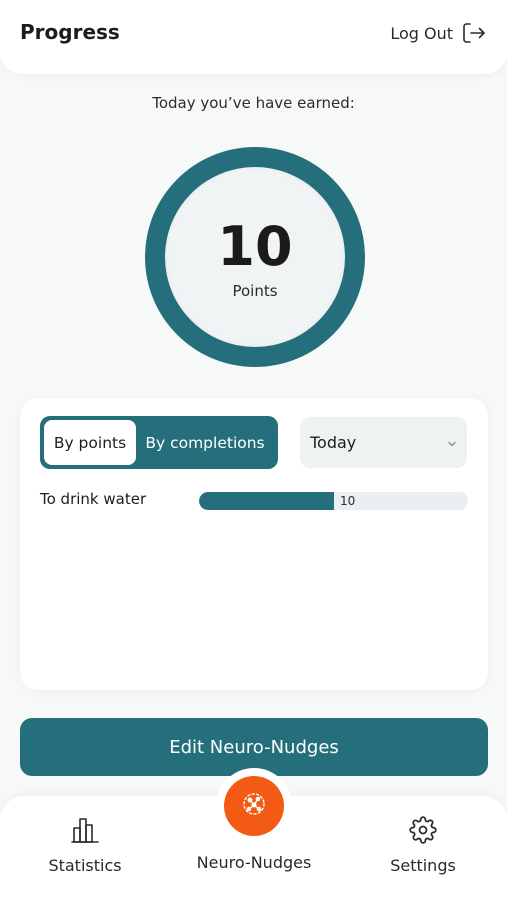 The height and width of the screenshot is (900, 507). I want to click on gear-icon, so click(423, 832).